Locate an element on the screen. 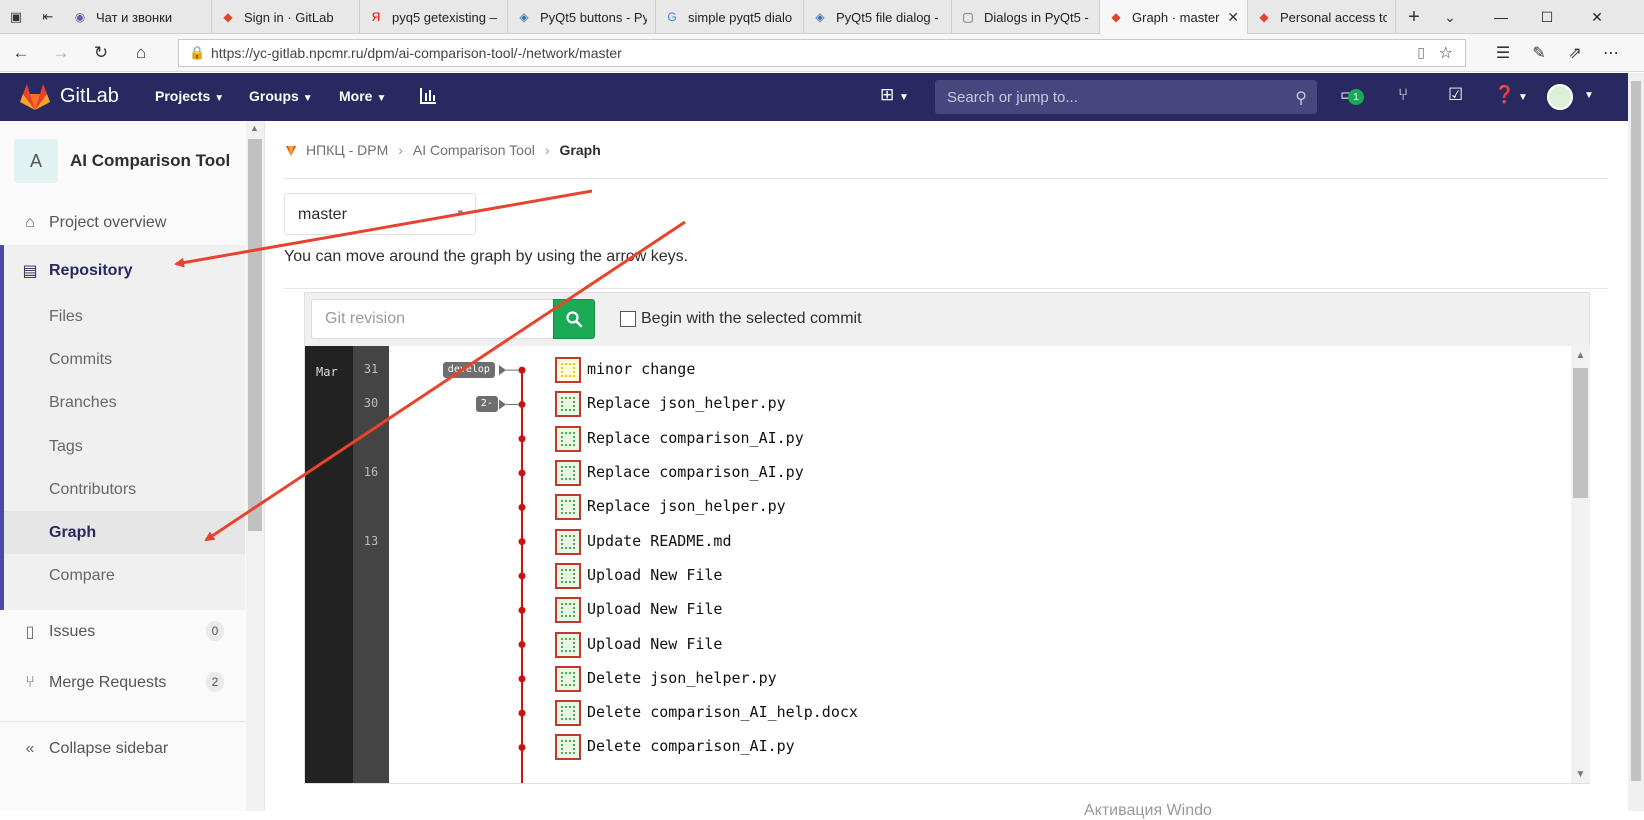 The width and height of the screenshot is (1644, 820). project-avatar: A is located at coordinates (36, 161).